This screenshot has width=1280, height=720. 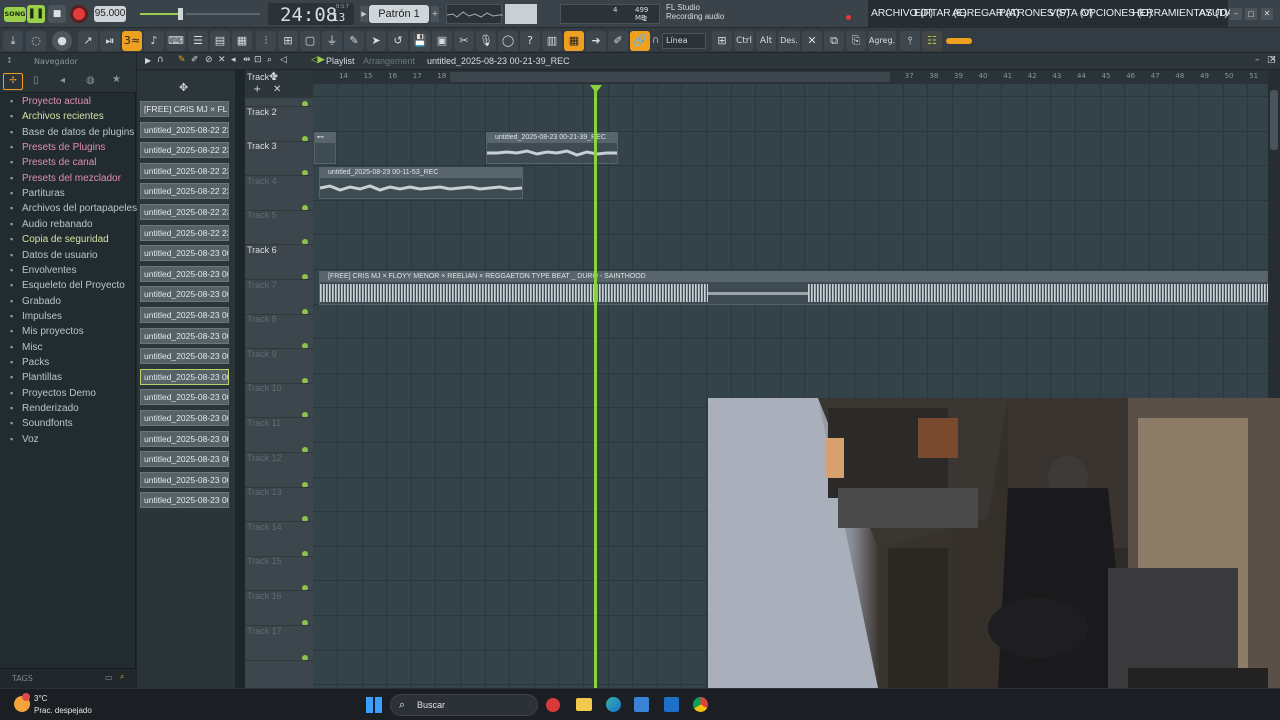 I want to click on alt-button: Alt, so click(x=766, y=41).